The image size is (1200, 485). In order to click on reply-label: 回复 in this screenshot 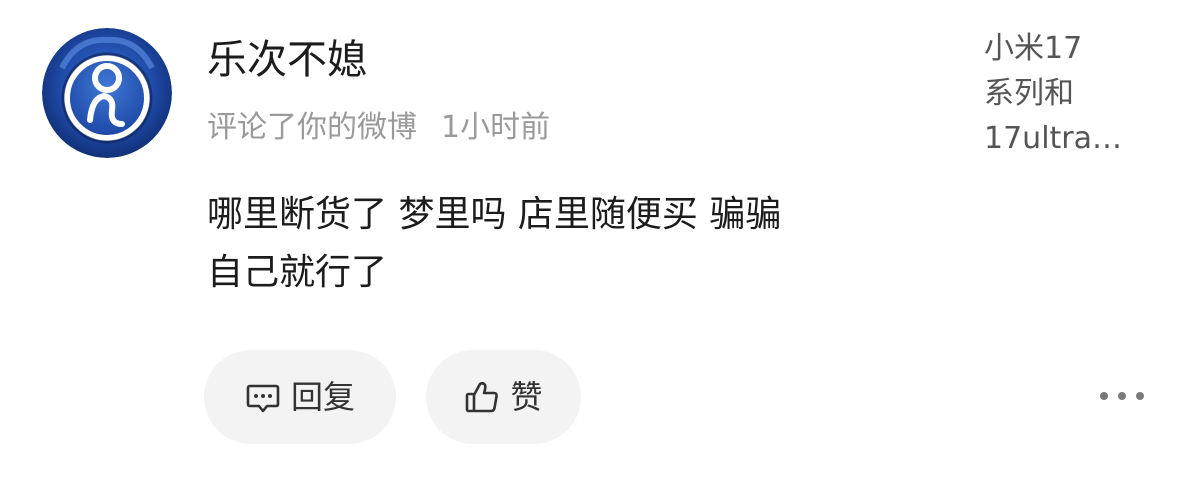, I will do `click(322, 397)`.